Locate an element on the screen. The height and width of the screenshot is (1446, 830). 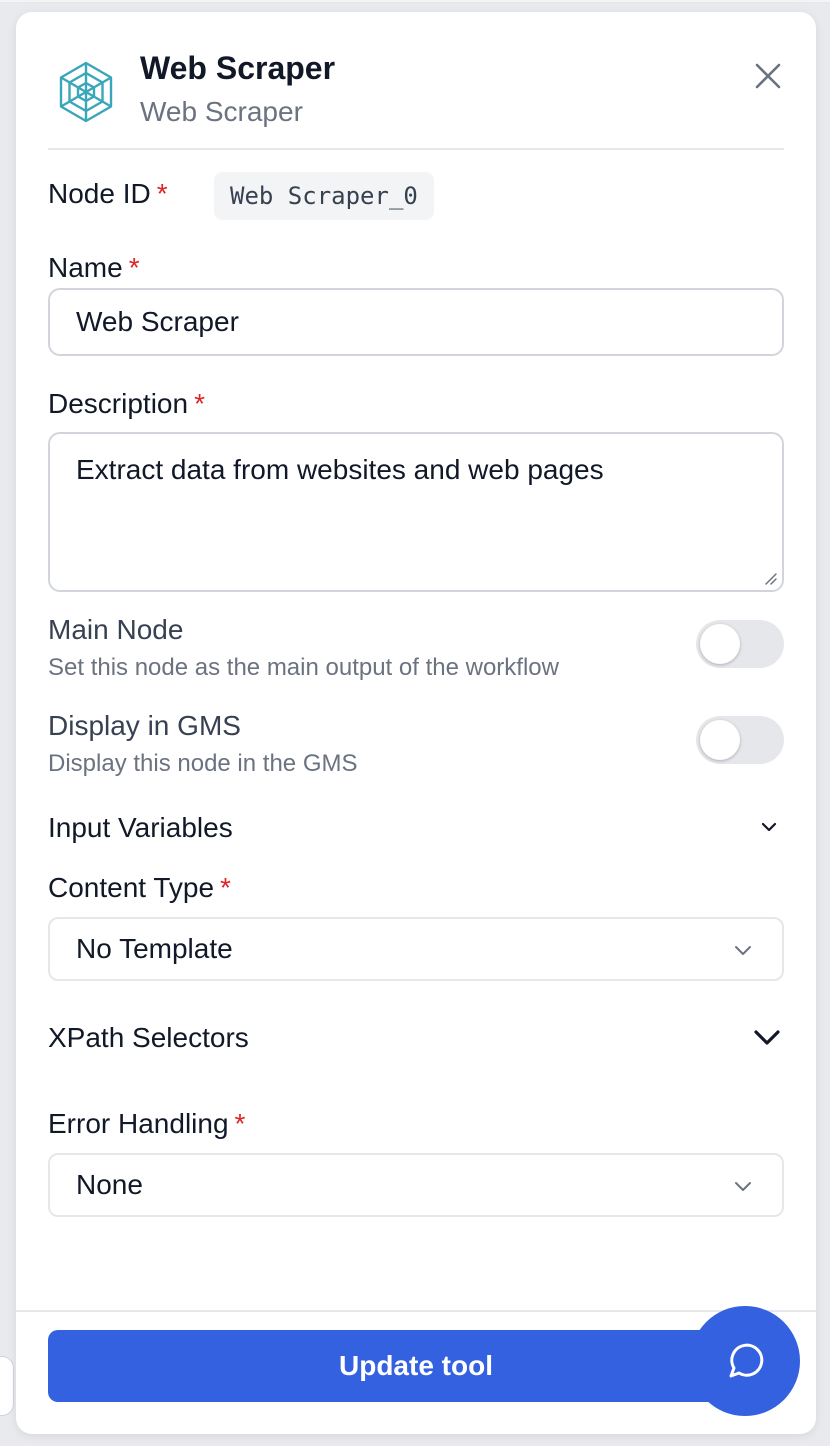
close-icon is located at coordinates (768, 76).